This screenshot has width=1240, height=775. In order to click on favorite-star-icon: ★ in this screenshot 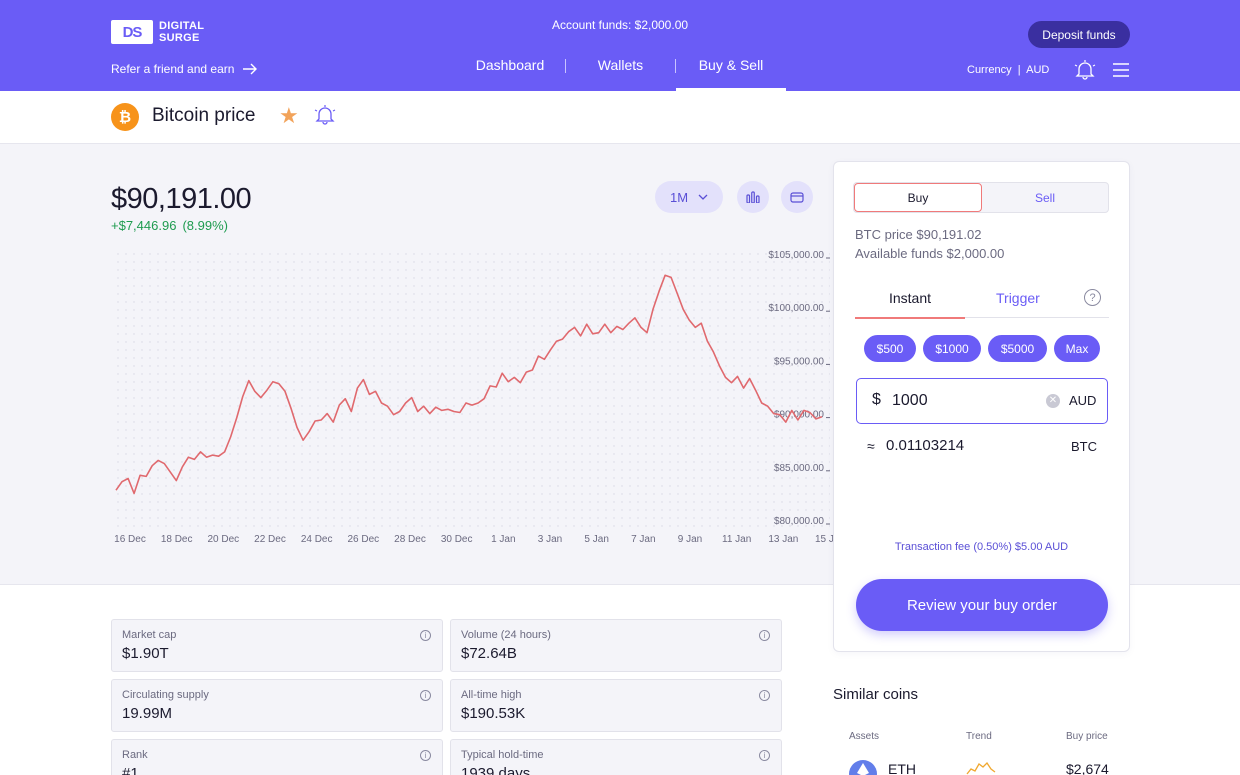, I will do `click(289, 116)`.